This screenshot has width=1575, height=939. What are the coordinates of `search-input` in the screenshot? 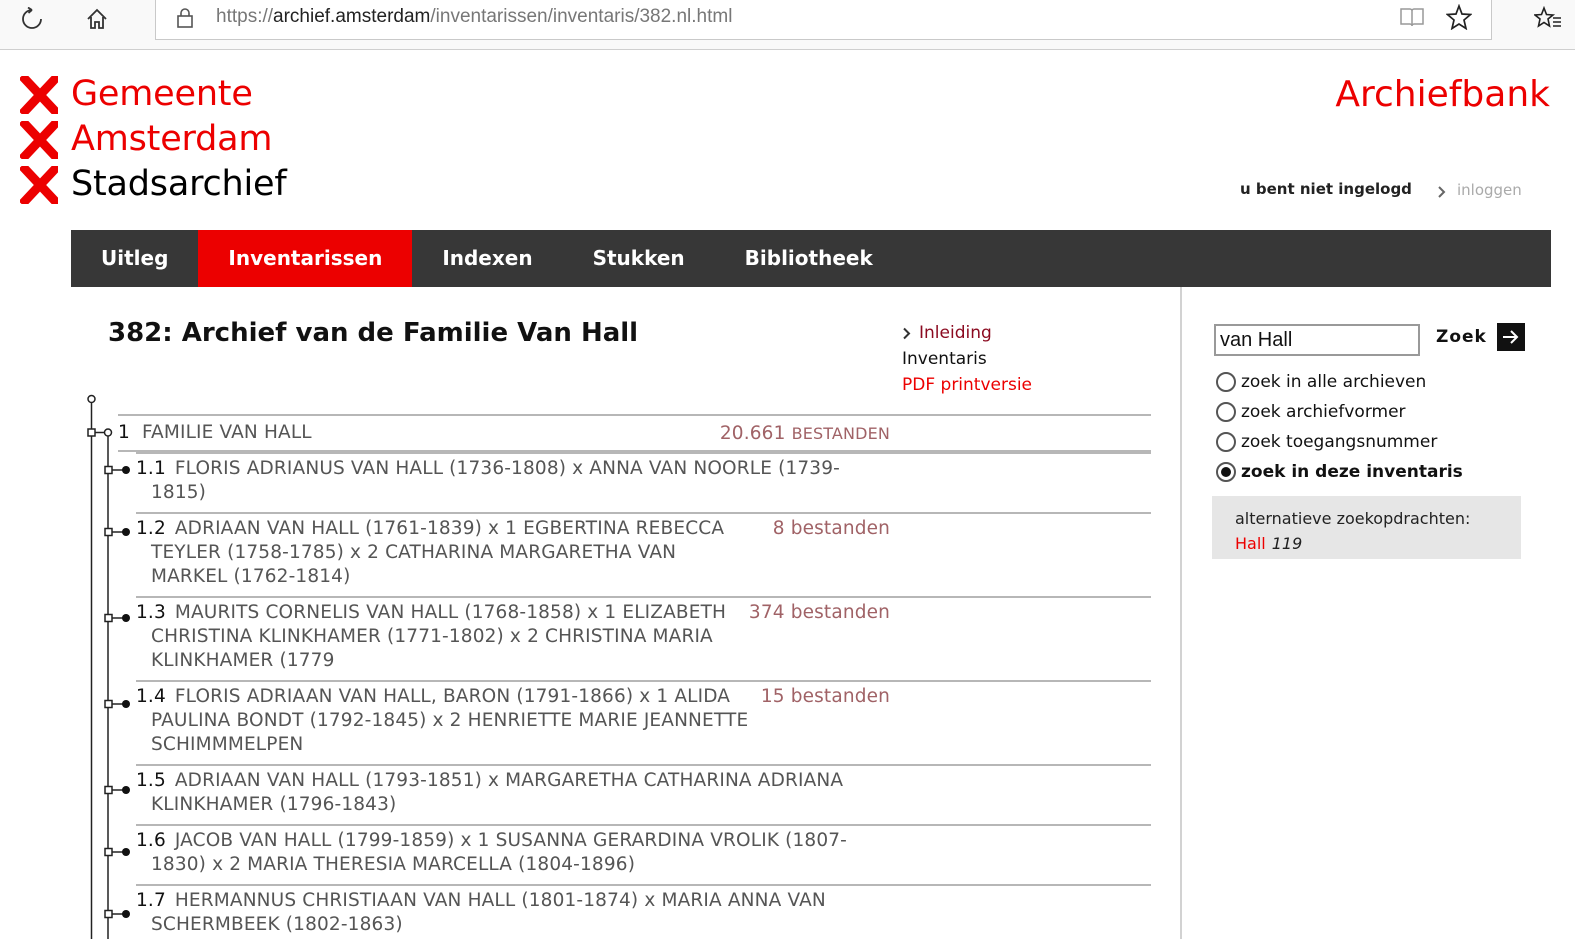 It's located at (1317, 340).